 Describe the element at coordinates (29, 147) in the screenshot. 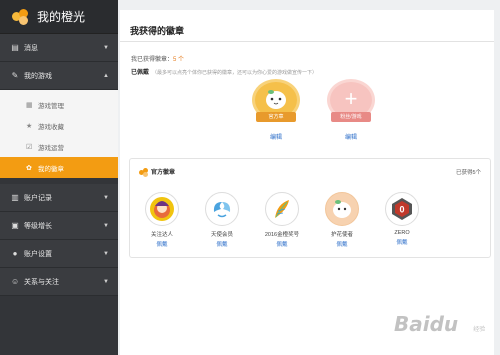

I see `edit-icon: ☑` at that location.